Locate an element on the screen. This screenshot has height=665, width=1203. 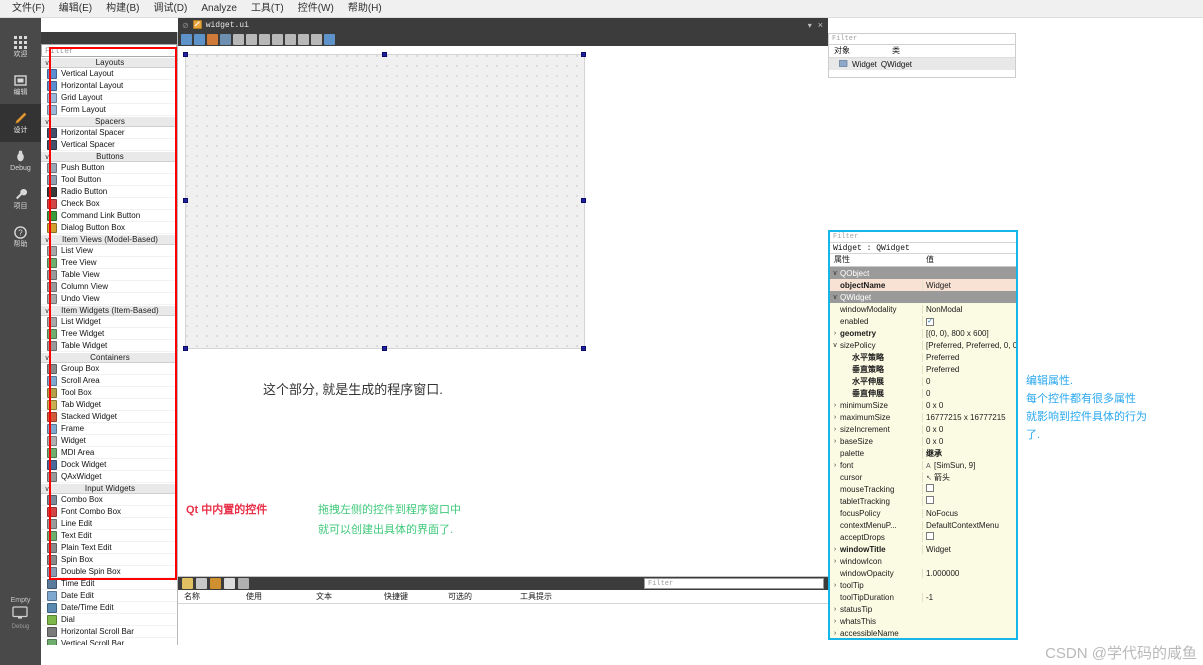
property-row: › sizeIncrement 0 x 0 is located at coordinates (923, 429).